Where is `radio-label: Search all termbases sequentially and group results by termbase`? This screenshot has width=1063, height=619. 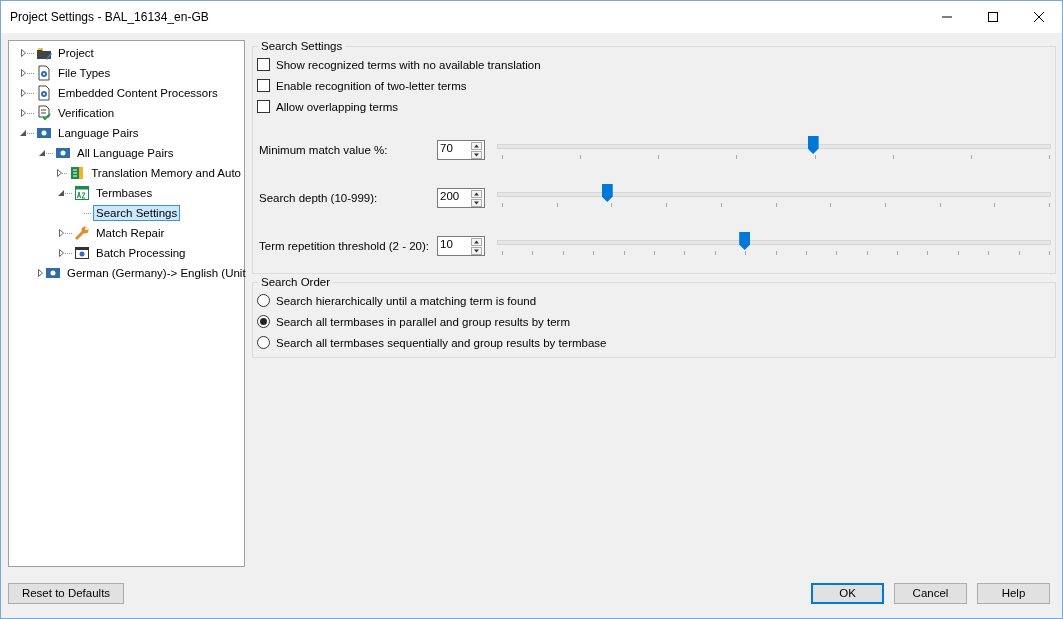
radio-label: Search all termbases sequentially and group results by termbase is located at coordinates (441, 342).